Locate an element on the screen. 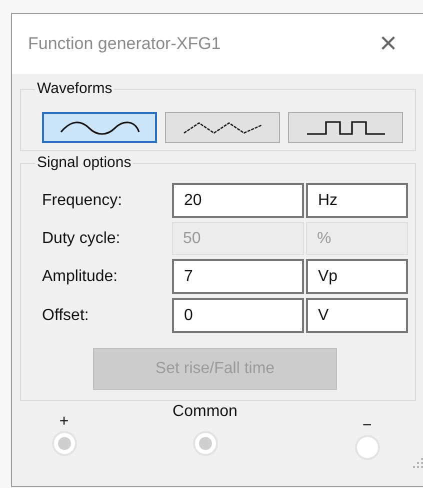 The width and height of the screenshot is (423, 488). unit-field: Hz is located at coordinates (357, 200).